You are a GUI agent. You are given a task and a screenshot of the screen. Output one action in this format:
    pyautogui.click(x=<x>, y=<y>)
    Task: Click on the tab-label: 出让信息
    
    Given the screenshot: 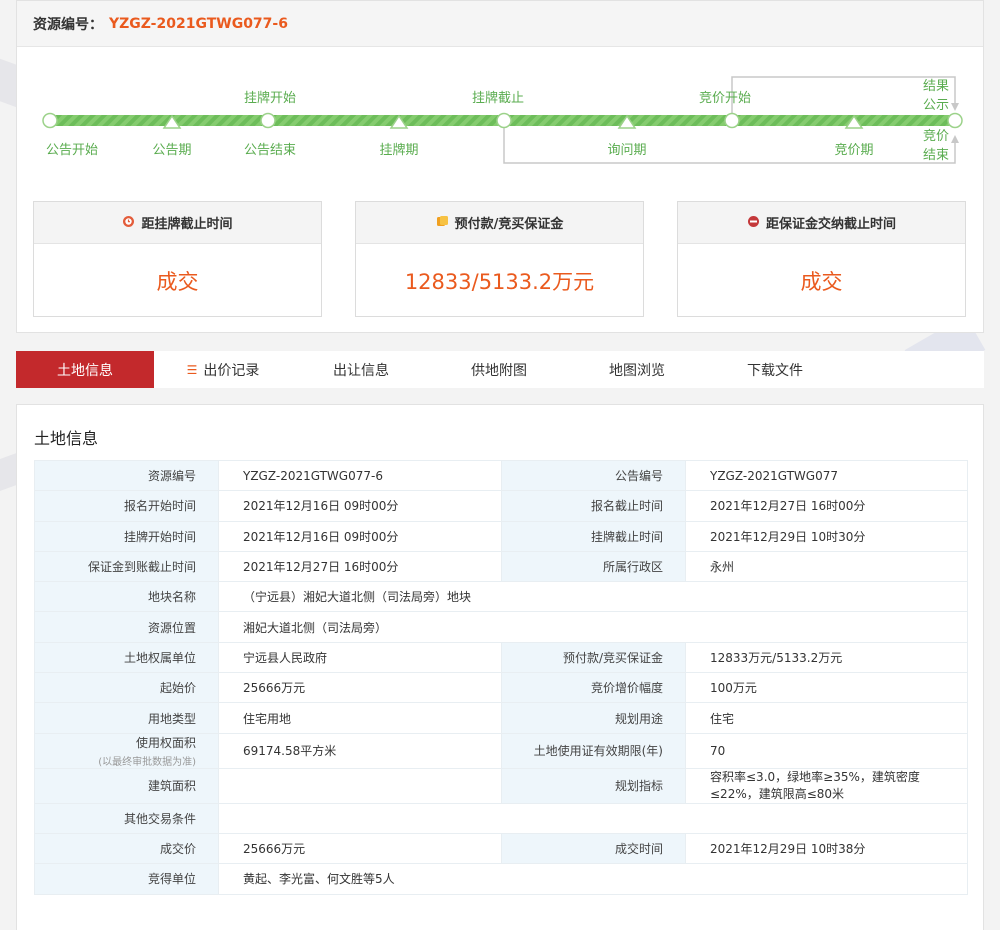 What is the action you would take?
    pyautogui.click(x=361, y=370)
    